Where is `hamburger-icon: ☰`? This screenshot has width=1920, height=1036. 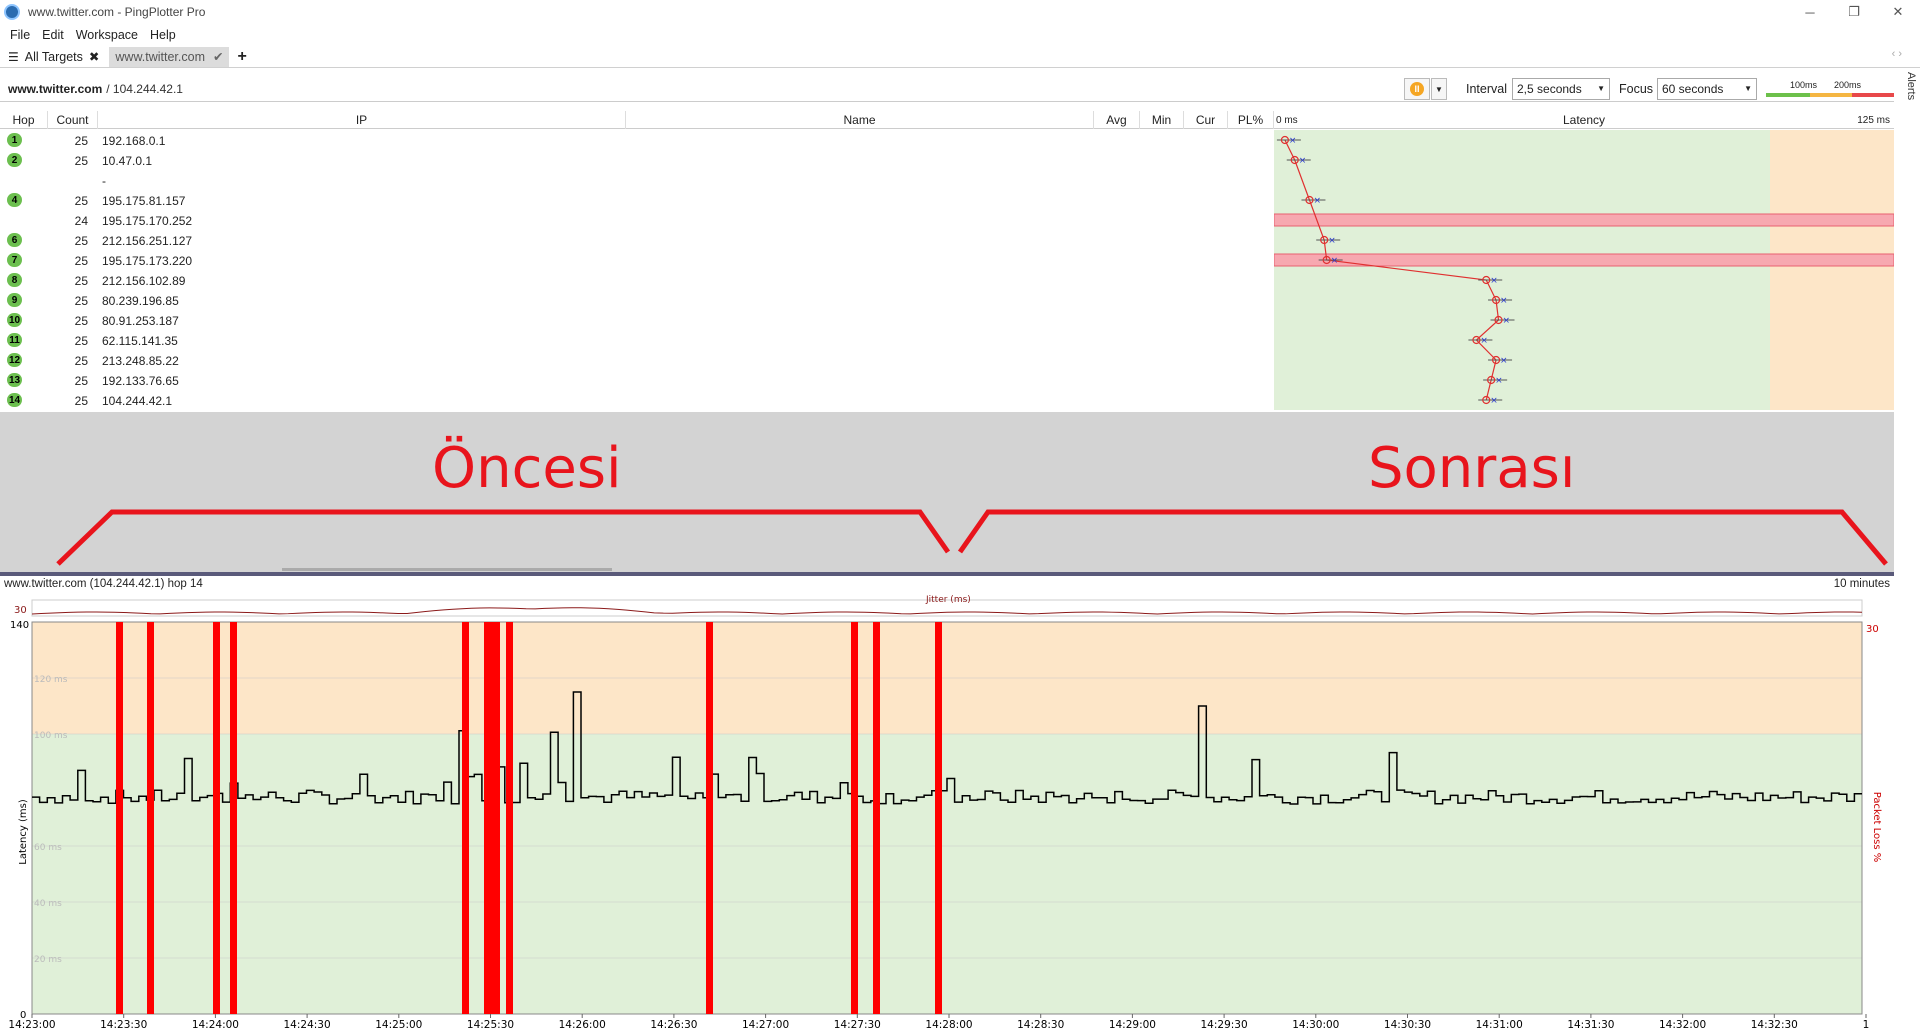
hamburger-icon: ☰ is located at coordinates (13, 57).